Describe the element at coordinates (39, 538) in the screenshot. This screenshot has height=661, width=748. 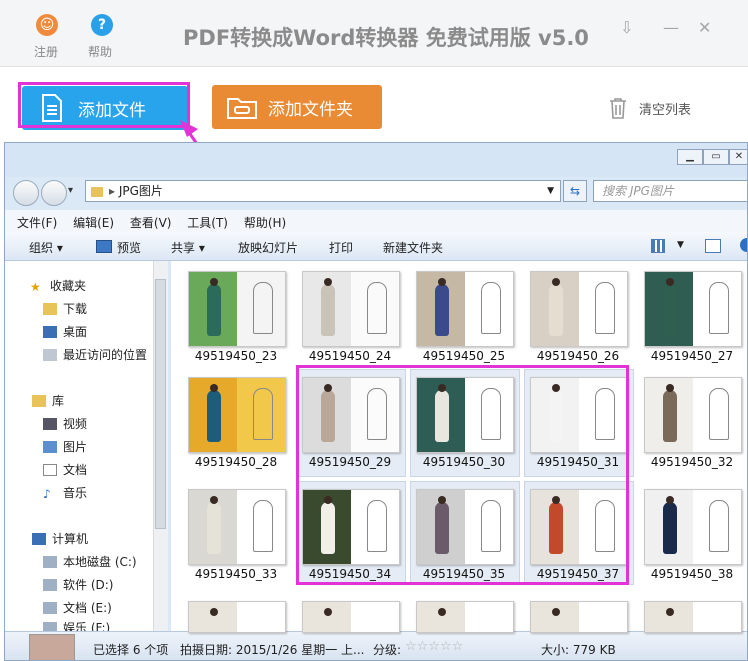
I see `computer-icon` at that location.